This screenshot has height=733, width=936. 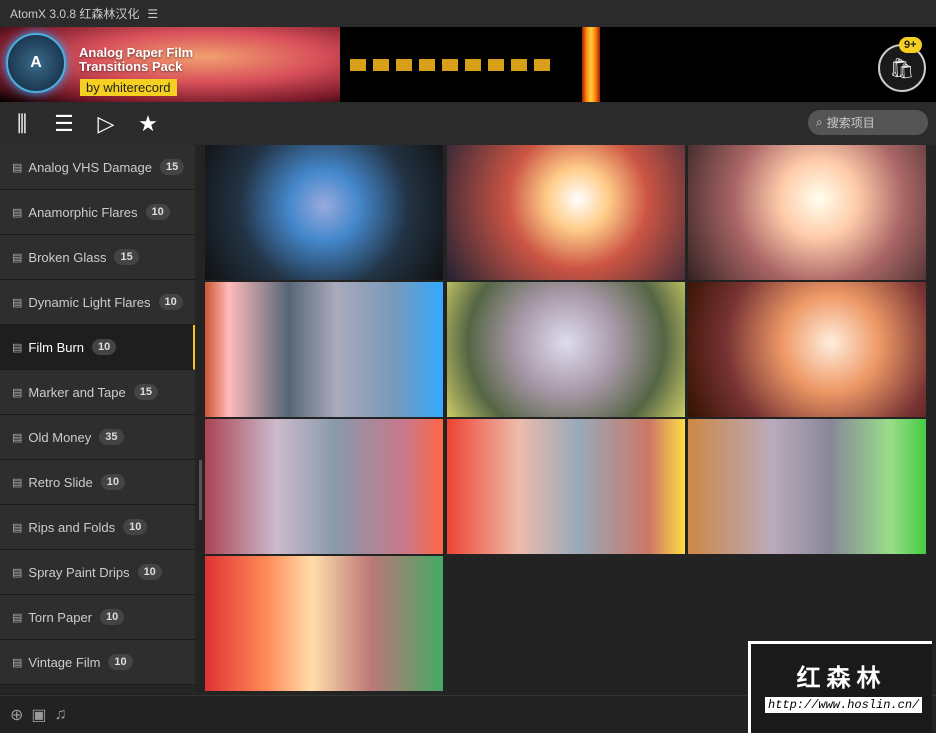 I want to click on sidebar-item: ▤ Old Money 35, so click(x=97, y=437).